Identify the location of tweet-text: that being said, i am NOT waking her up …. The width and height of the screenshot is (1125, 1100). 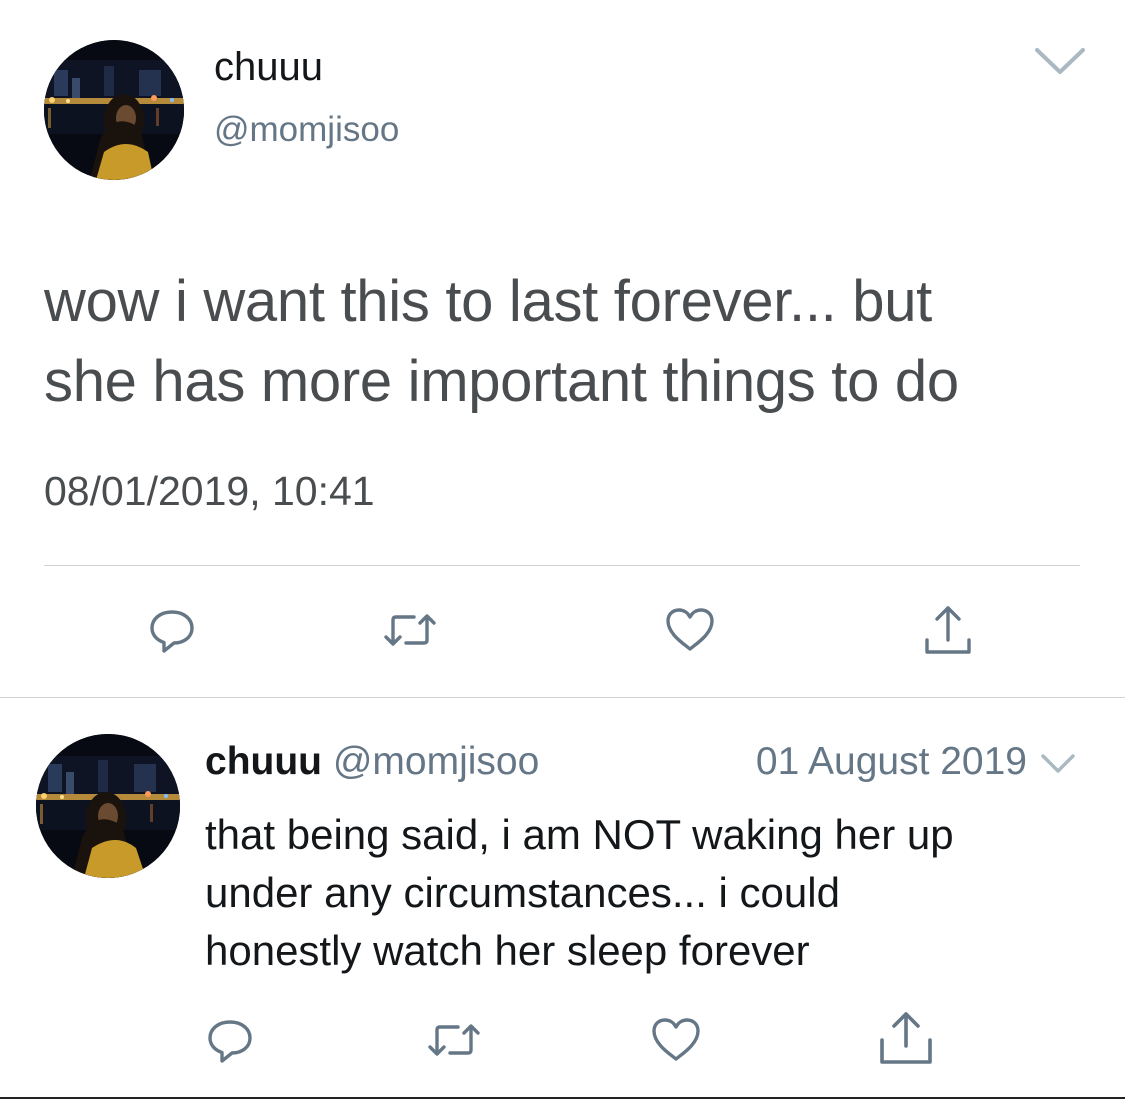
(650, 893).